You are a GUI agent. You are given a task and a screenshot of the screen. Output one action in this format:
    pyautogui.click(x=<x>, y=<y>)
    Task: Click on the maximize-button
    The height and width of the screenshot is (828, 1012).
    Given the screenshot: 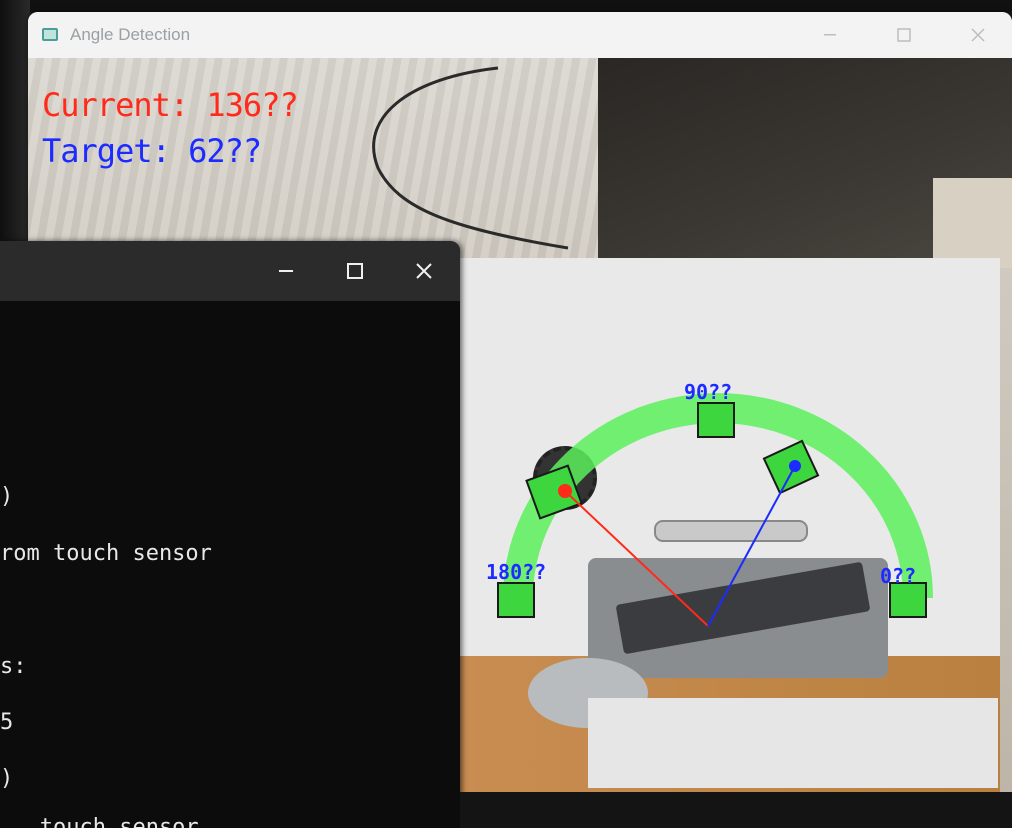 What is the action you would take?
    pyautogui.click(x=904, y=35)
    